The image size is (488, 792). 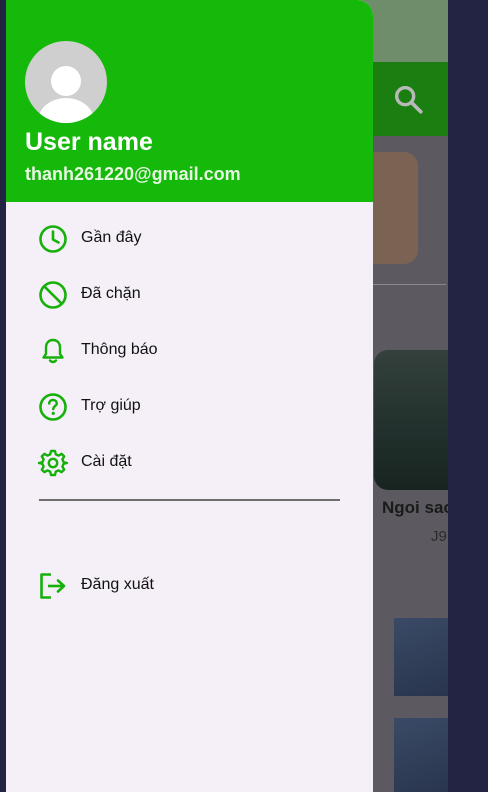 What do you see at coordinates (53, 586) in the screenshot?
I see `logout-icon` at bounding box center [53, 586].